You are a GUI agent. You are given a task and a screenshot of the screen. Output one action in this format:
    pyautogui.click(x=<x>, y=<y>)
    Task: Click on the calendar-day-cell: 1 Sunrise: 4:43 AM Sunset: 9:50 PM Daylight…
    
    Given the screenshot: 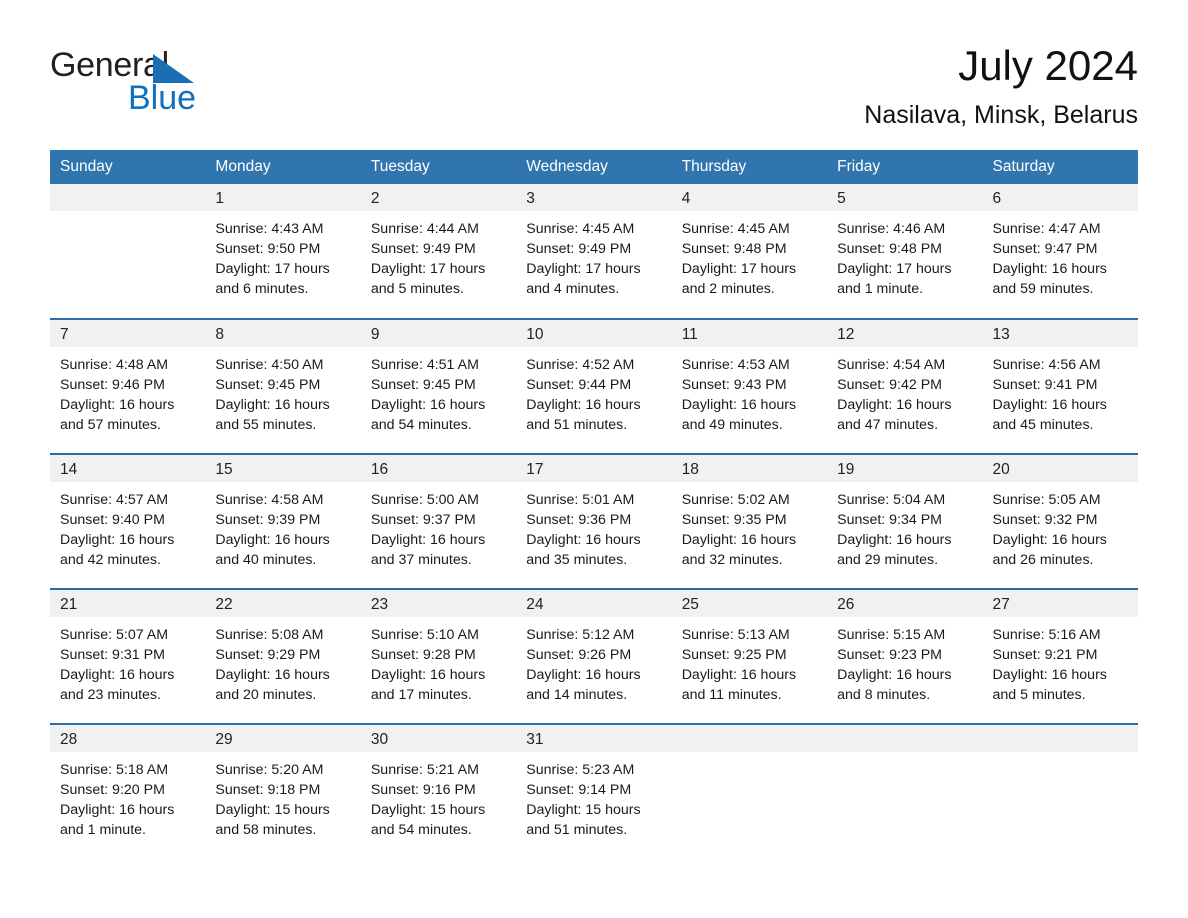 What is the action you would take?
    pyautogui.click(x=283, y=251)
    